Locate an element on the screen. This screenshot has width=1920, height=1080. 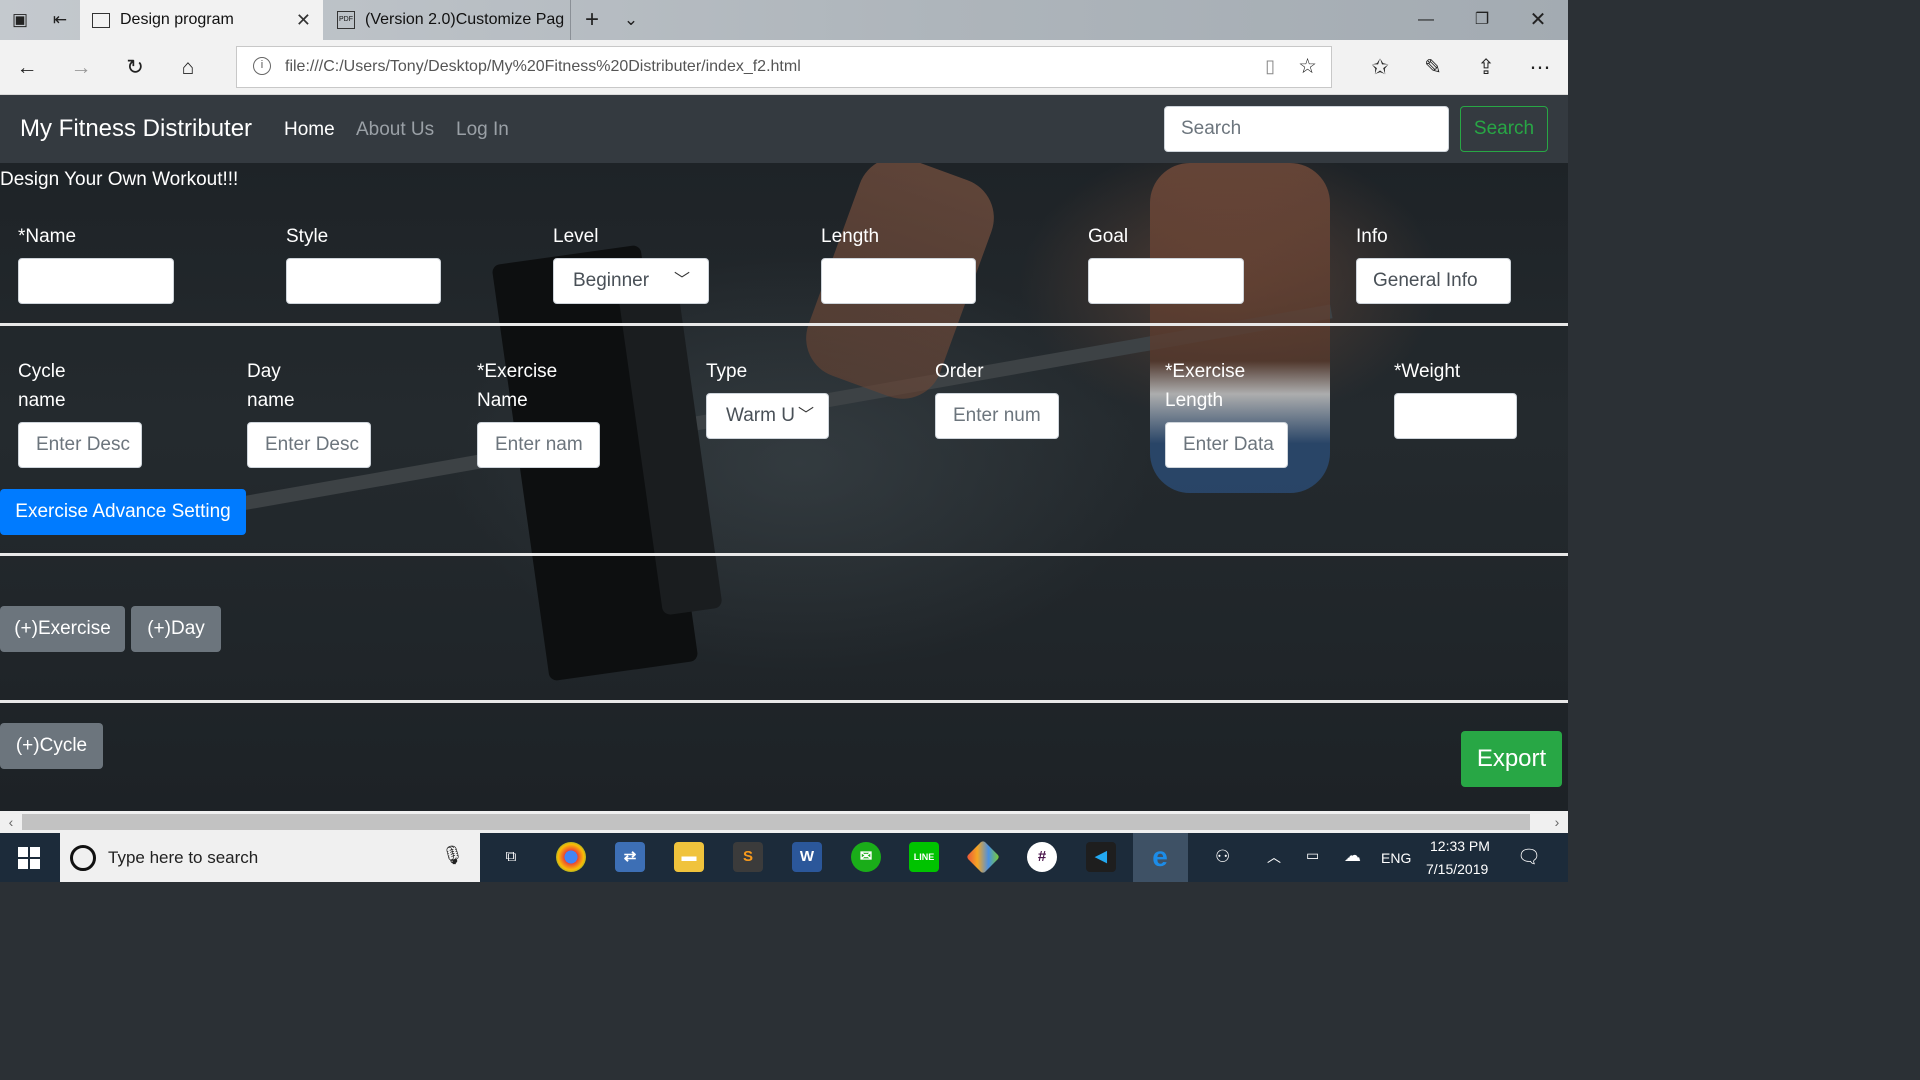
more-icon: ⋯ is located at coordinates (1540, 68).